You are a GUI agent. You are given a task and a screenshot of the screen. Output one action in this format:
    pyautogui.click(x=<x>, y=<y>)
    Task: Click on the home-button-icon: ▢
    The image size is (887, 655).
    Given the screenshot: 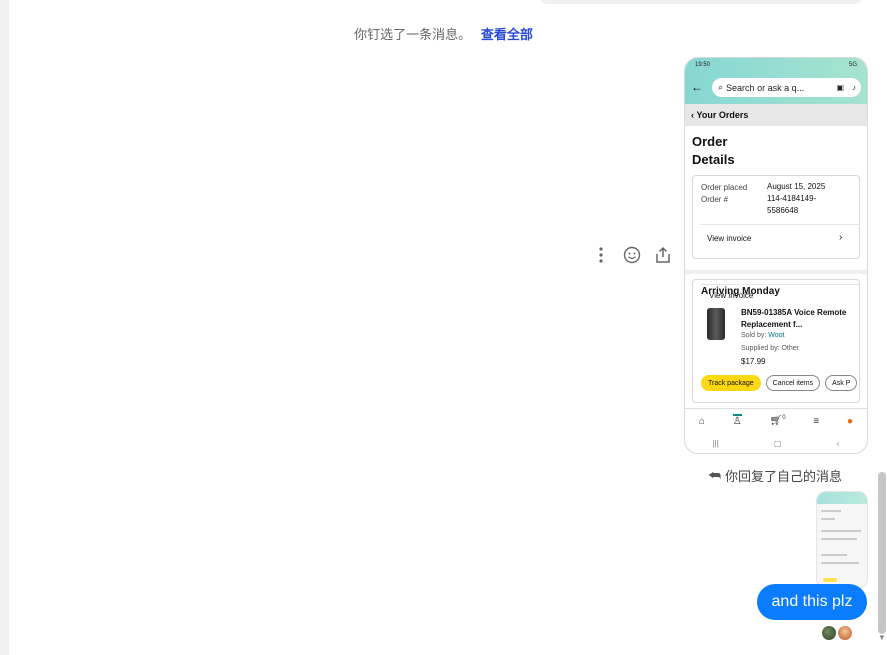 What is the action you would take?
    pyautogui.click(x=777, y=443)
    